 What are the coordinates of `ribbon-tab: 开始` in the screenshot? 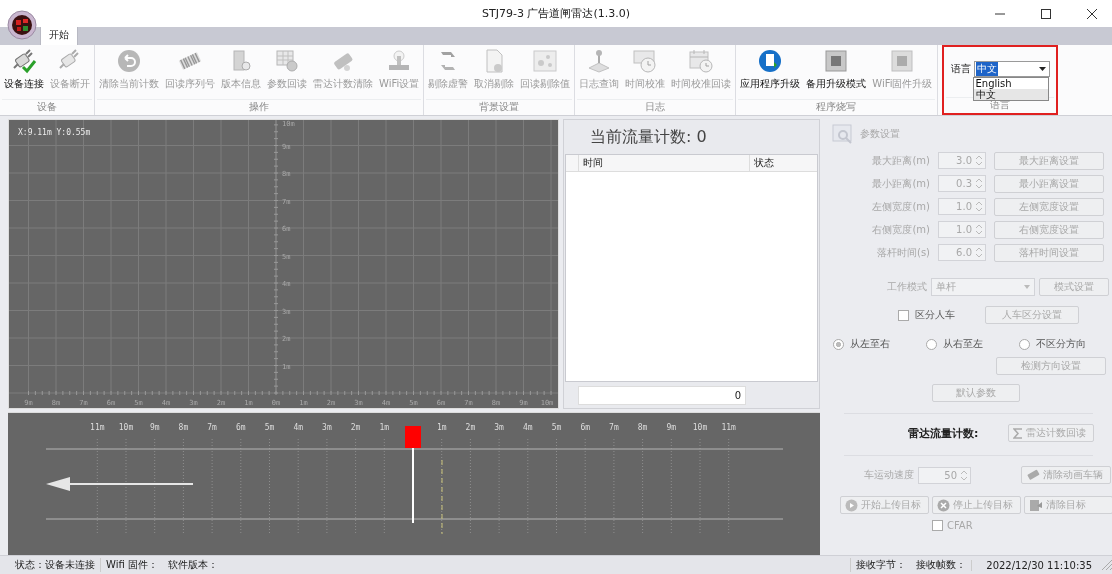 It's located at (59, 35).